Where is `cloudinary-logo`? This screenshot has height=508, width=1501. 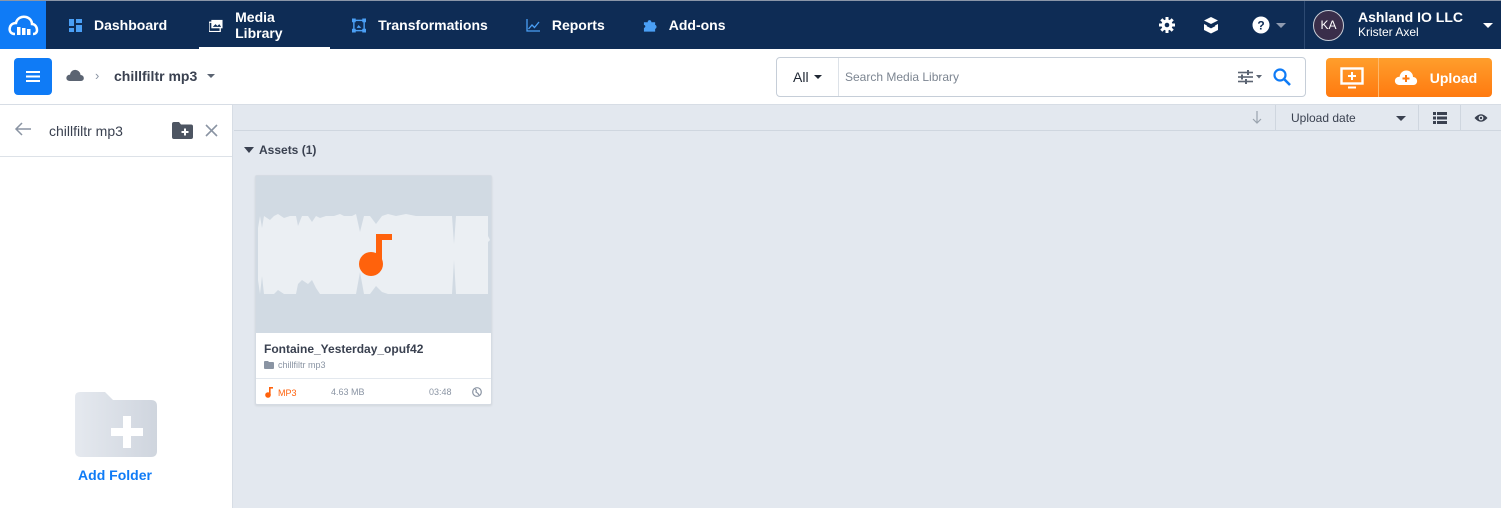 cloudinary-logo is located at coordinates (23, 25).